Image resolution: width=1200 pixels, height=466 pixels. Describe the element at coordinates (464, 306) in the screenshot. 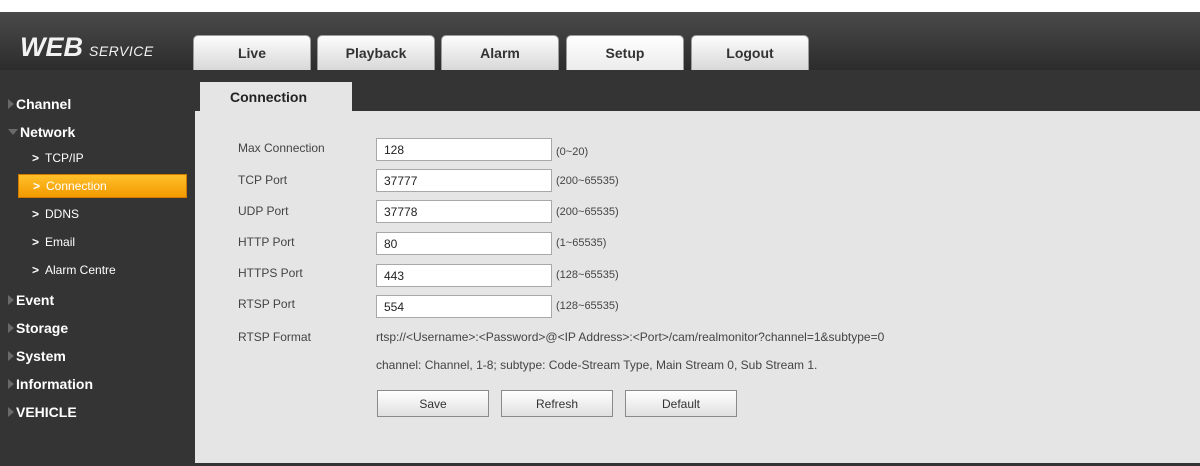

I see `rtsp-port-field: 554` at that location.